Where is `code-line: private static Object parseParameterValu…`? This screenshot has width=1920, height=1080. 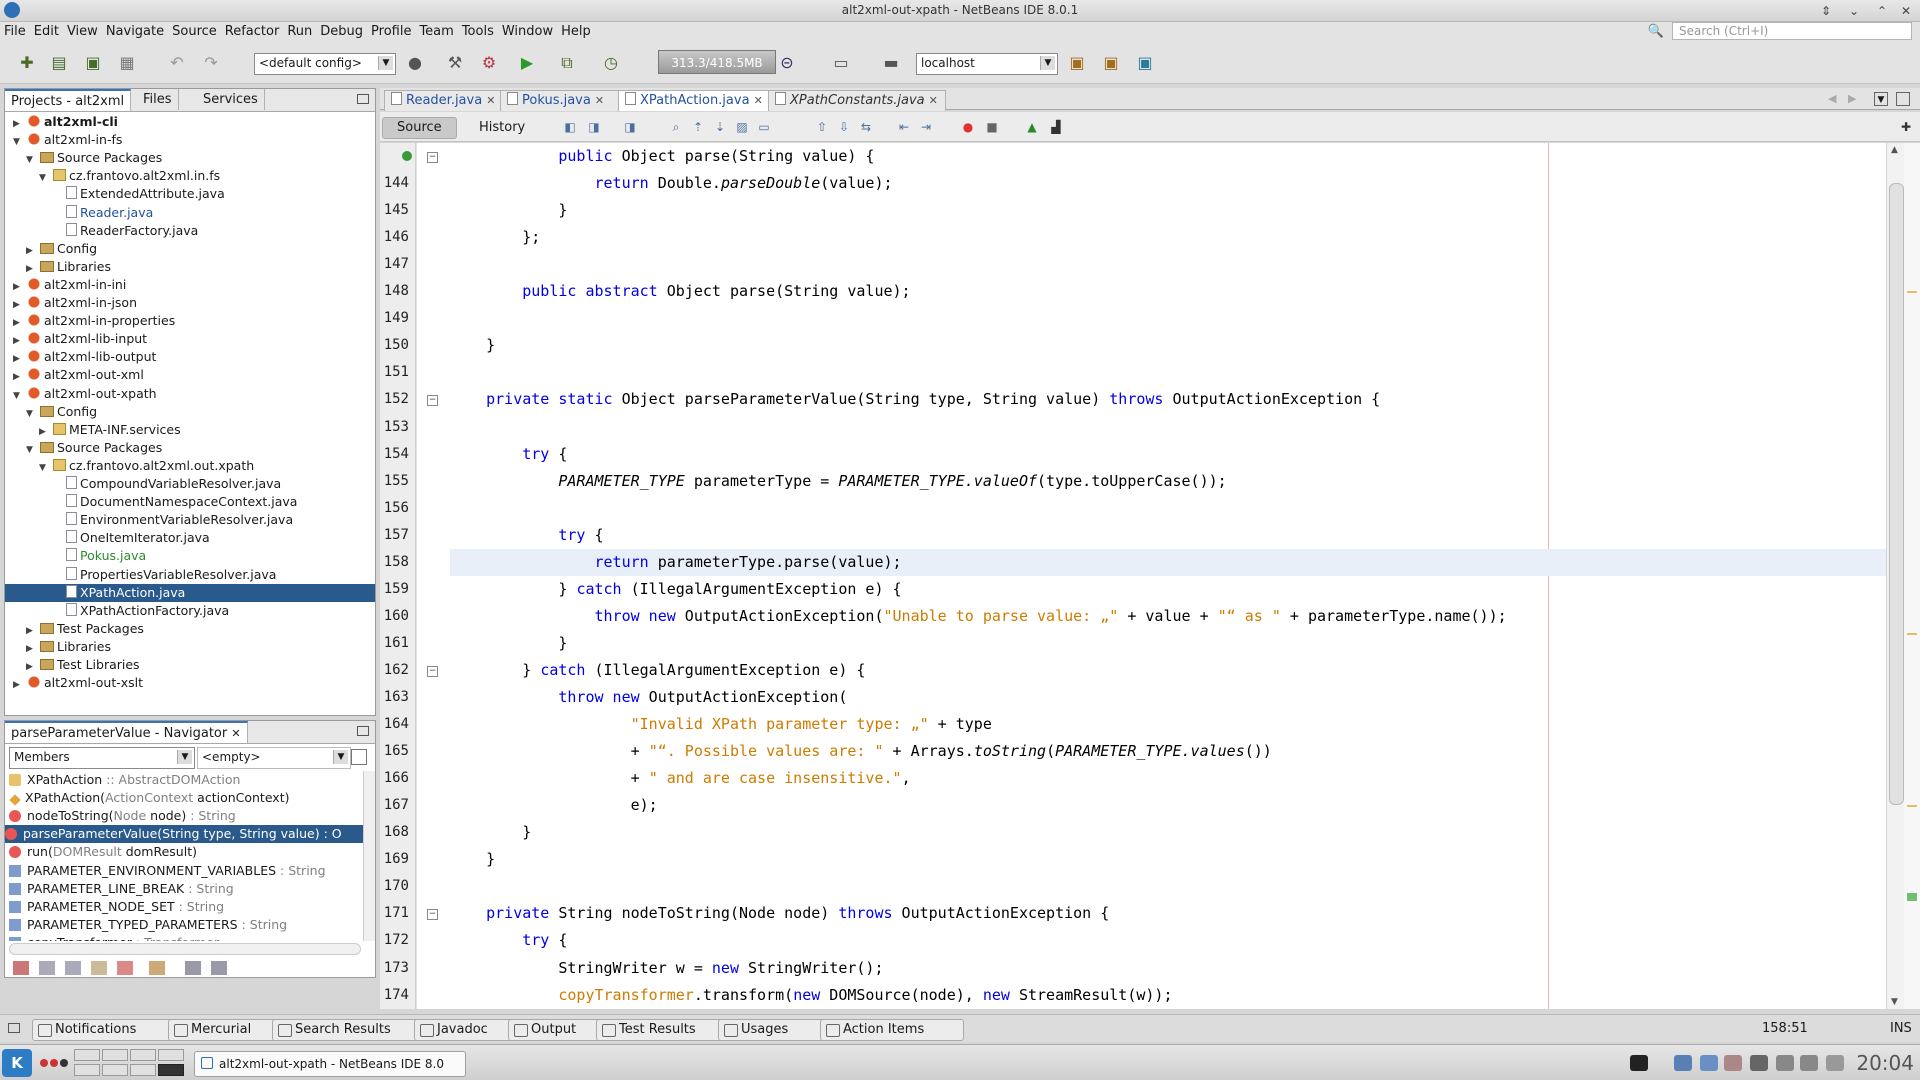 code-line: private static Object parseParameterValu… is located at coordinates (1168, 399).